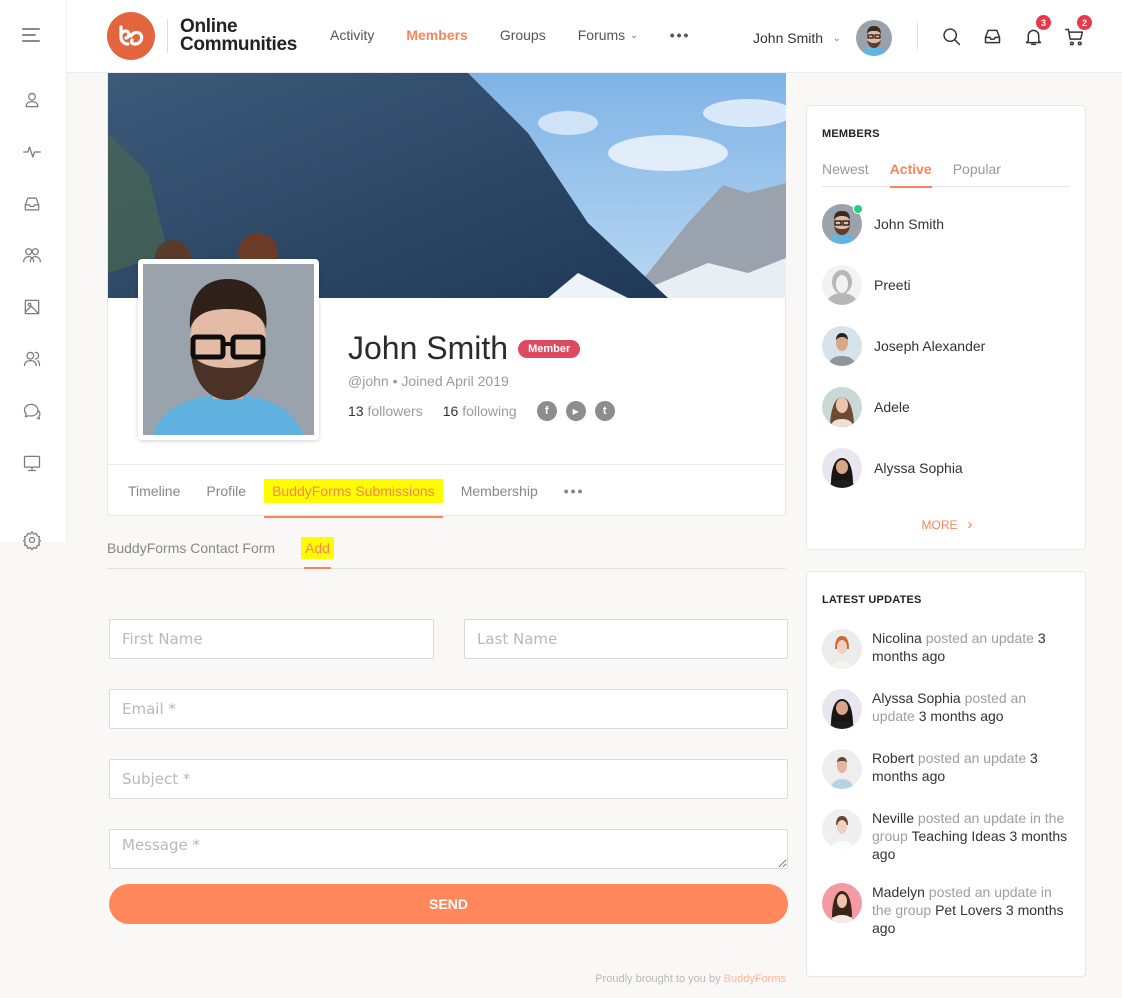 The height and width of the screenshot is (998, 1122). Describe the element at coordinates (436, 35) in the screenshot. I see `nav-members: Members` at that location.